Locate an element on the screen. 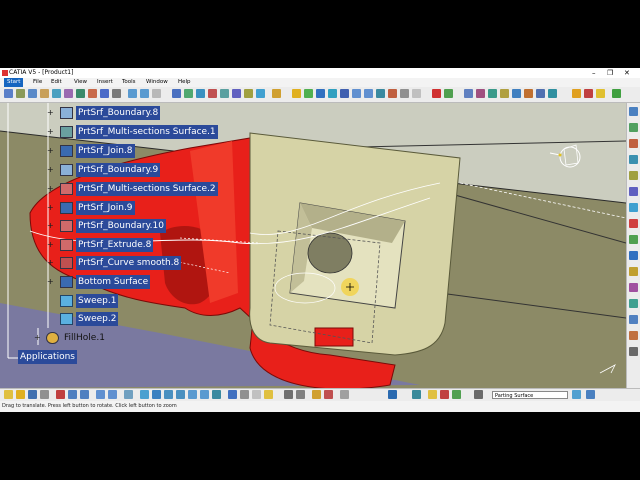  menu-window: Window is located at coordinates (157, 82).